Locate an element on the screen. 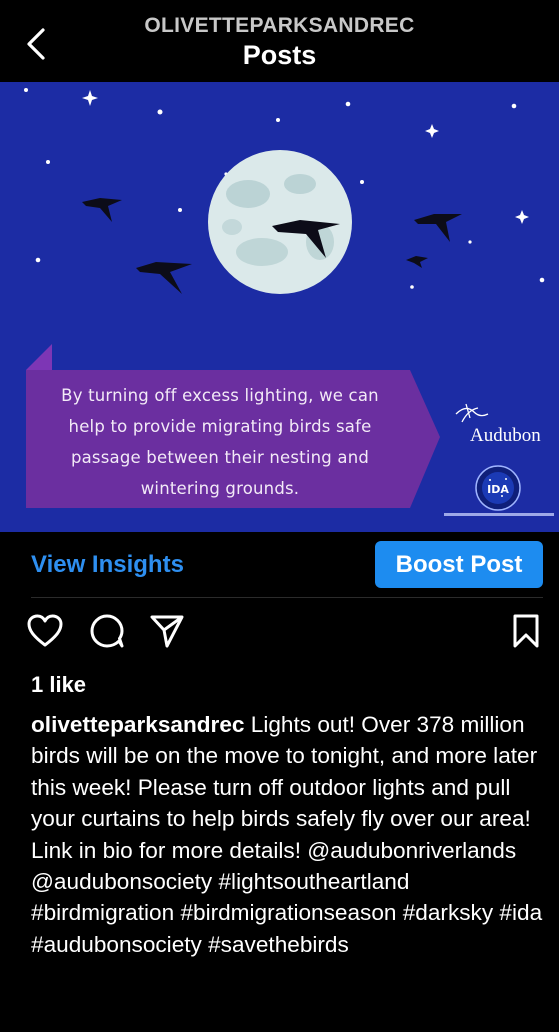 This screenshot has height=1032, width=559. divider is located at coordinates (287, 597).